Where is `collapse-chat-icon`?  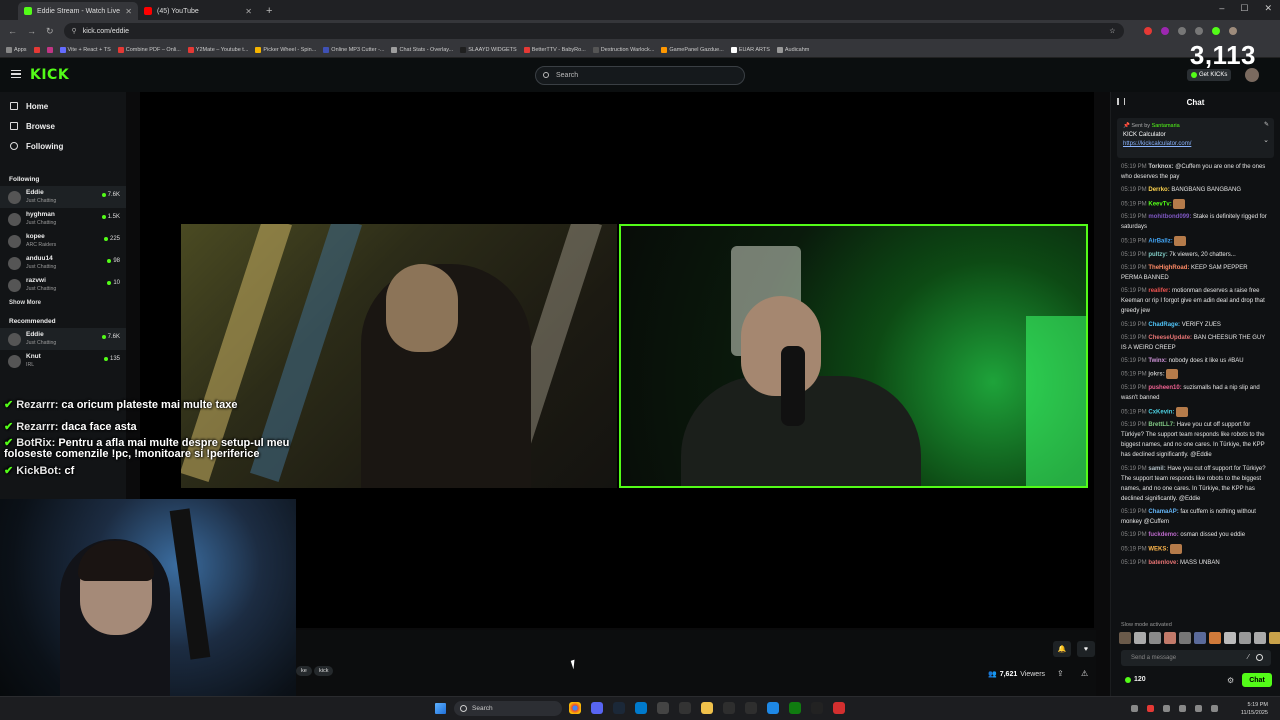 collapse-chat-icon is located at coordinates (1121, 101).